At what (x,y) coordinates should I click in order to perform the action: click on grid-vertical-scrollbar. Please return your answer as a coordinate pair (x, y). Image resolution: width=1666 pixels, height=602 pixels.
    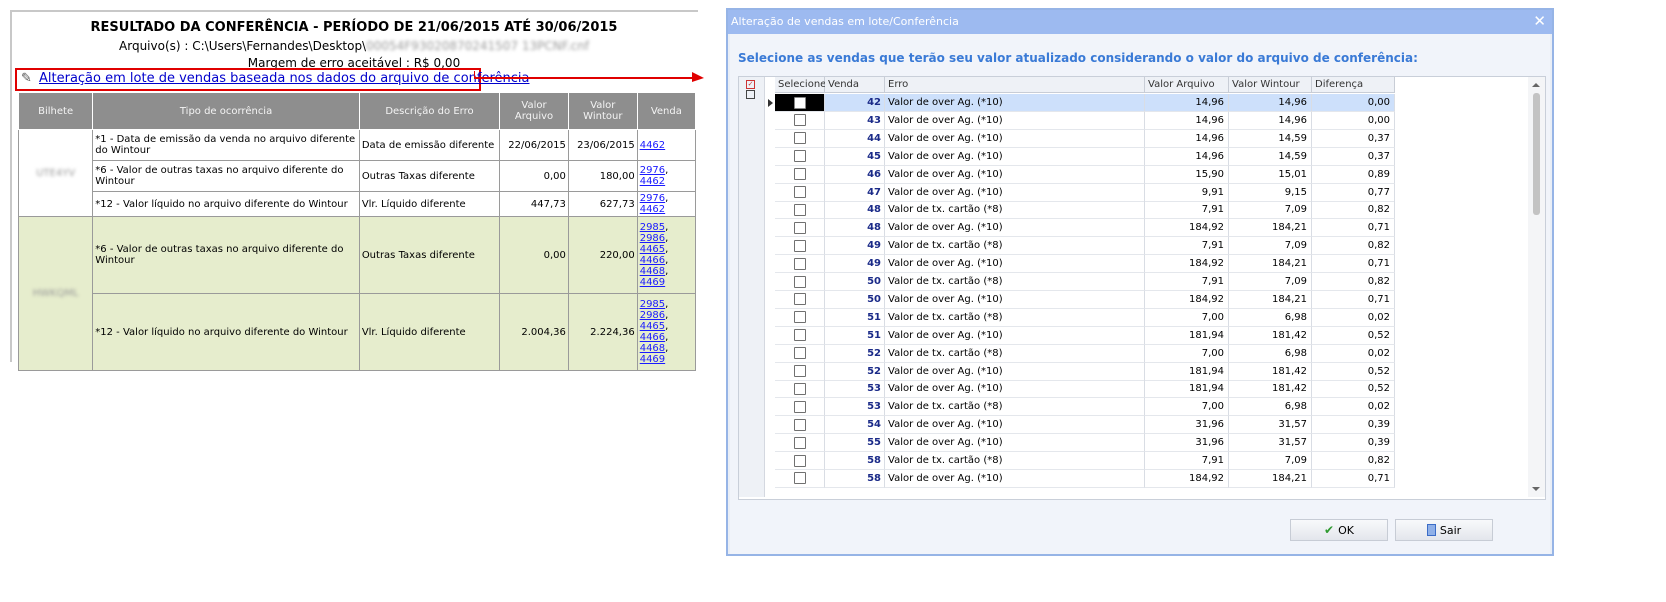
    Looking at the image, I should click on (1536, 287).